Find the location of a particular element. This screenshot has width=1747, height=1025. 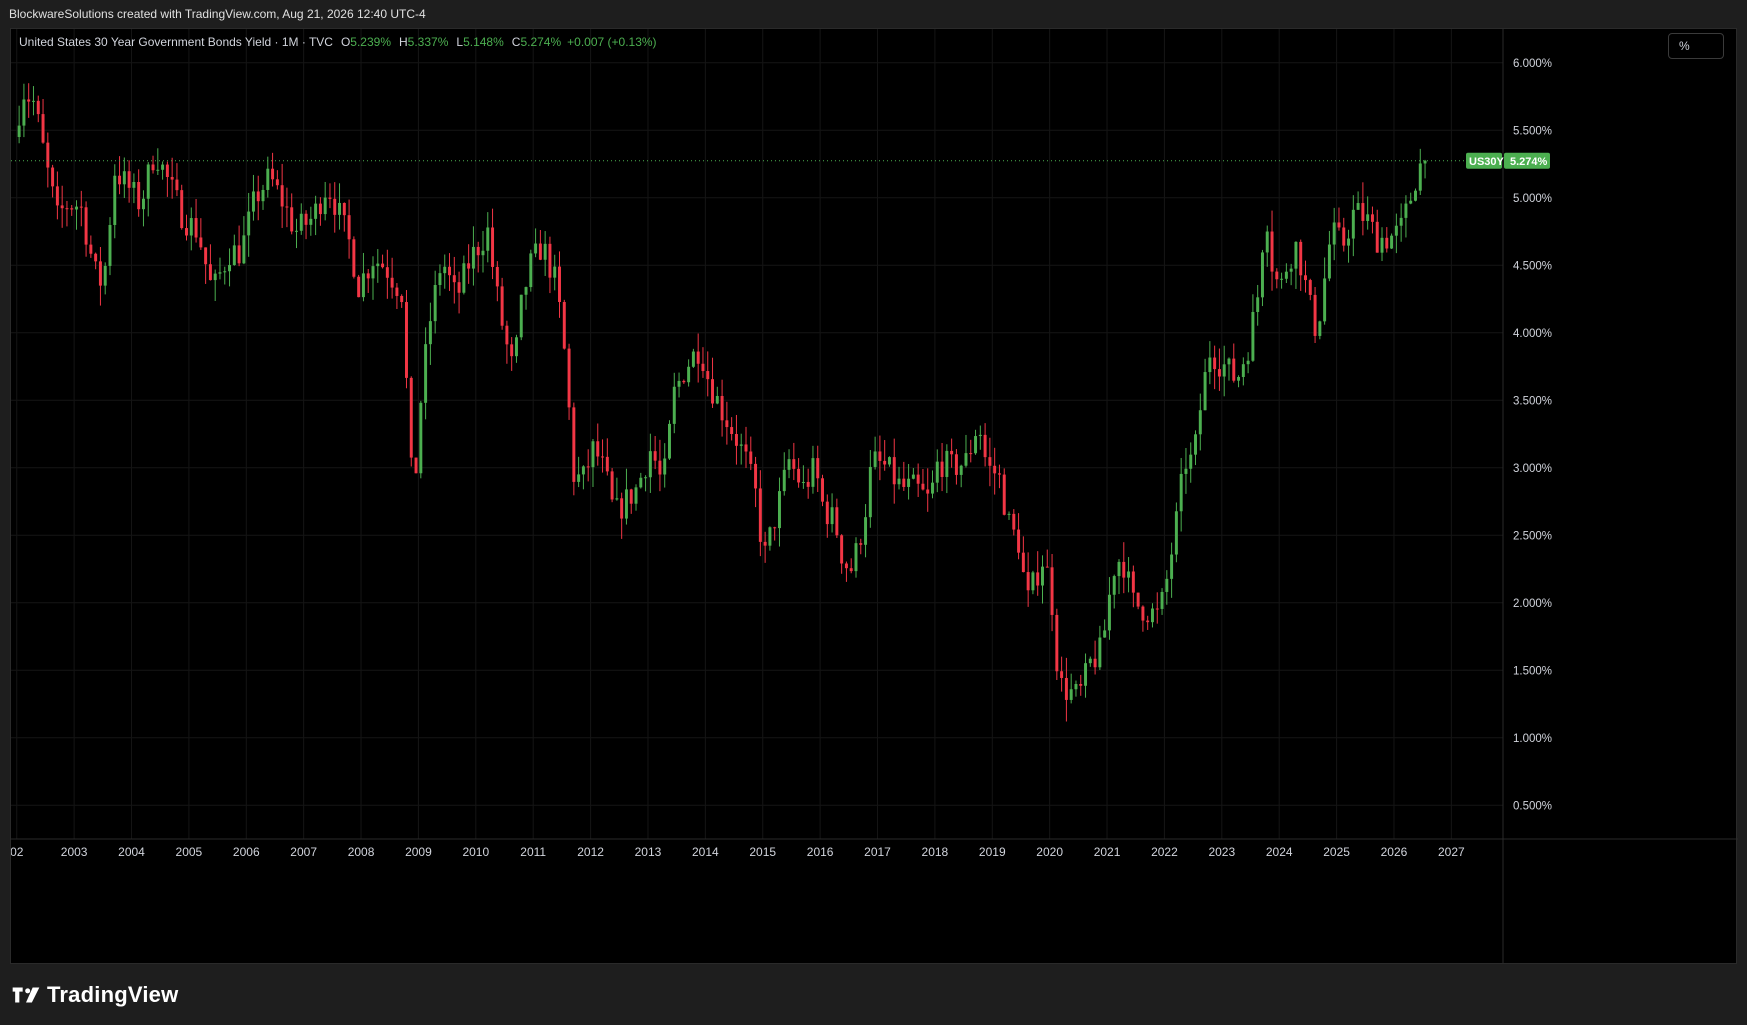

price-tag-ticker: US30Y is located at coordinates (1487, 162).